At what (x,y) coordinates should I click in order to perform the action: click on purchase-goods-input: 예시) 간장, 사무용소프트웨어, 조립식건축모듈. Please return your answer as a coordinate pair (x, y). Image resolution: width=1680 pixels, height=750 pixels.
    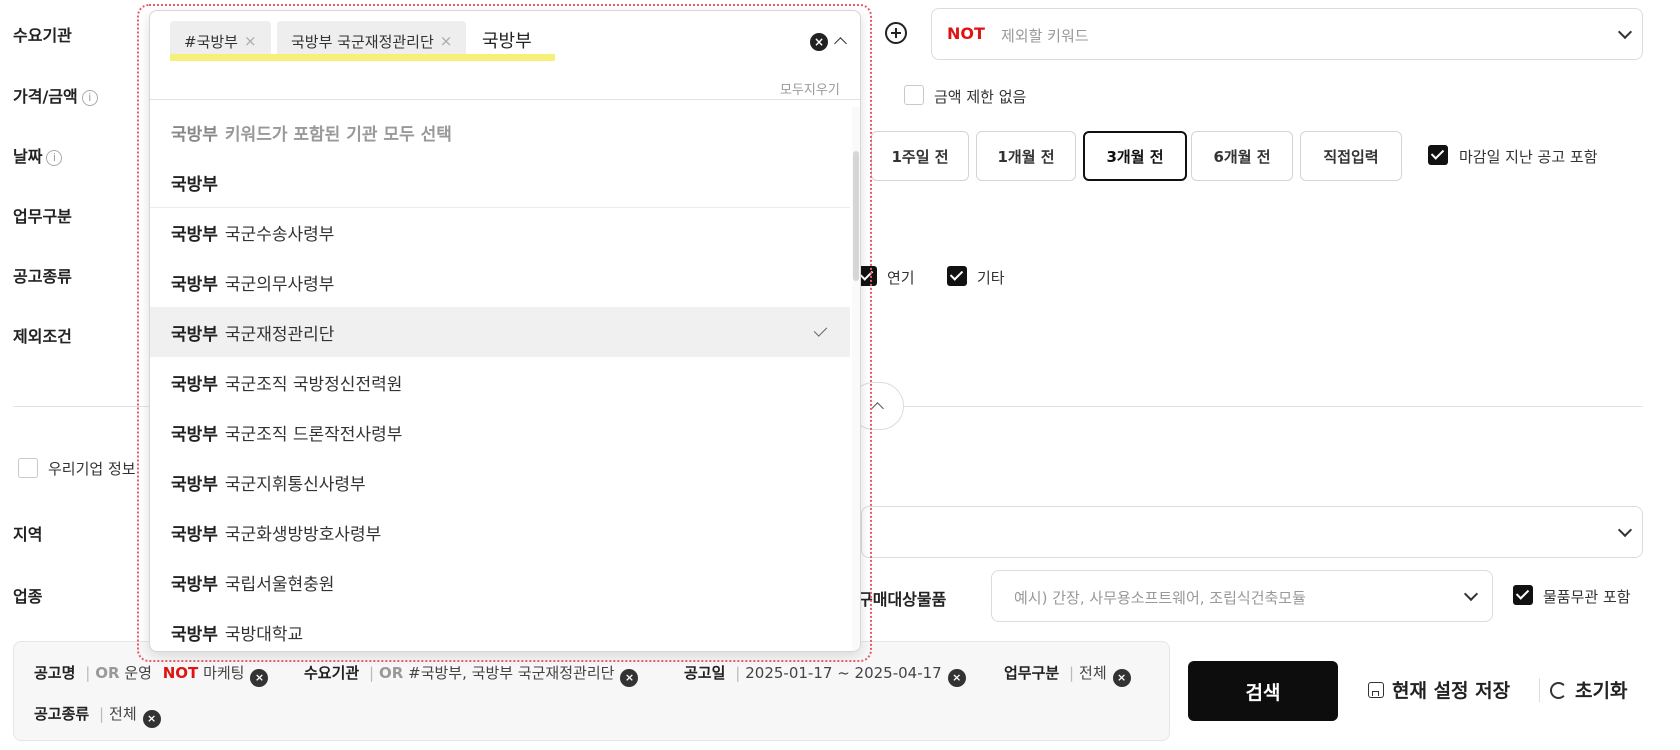
    Looking at the image, I should click on (1242, 596).